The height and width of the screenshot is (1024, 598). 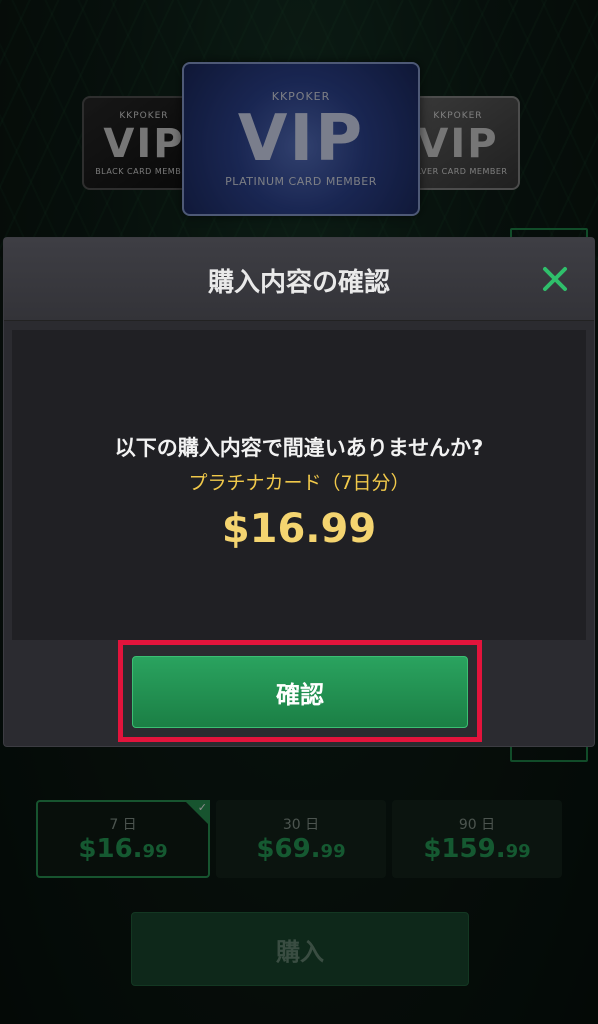 I want to click on product-price: $16.99, so click(x=299, y=529).